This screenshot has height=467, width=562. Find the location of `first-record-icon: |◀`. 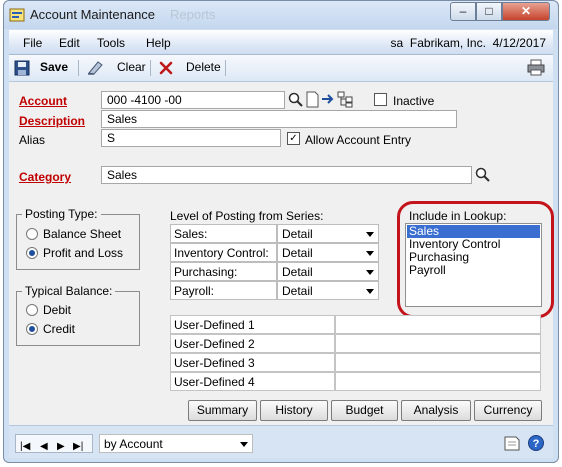

first-record-icon: |◀ is located at coordinates (25, 446).